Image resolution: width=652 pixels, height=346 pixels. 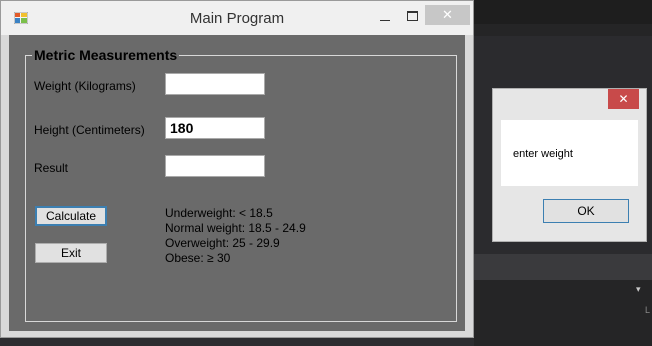 I want to click on weight-input, so click(x=215, y=84).